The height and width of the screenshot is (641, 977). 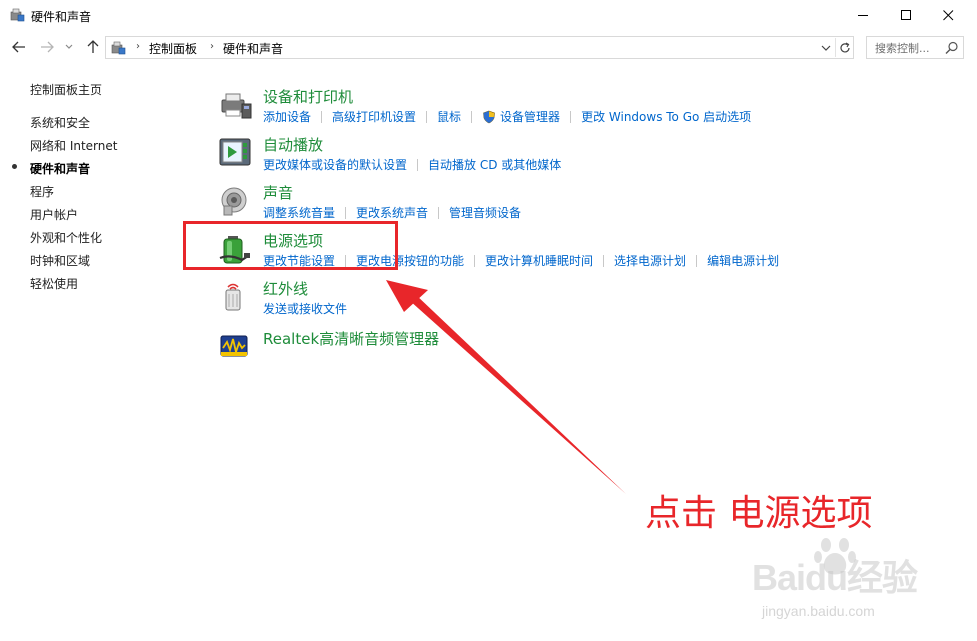 What do you see at coordinates (69, 47) in the screenshot?
I see `recent-locations-dropdown` at bounding box center [69, 47].